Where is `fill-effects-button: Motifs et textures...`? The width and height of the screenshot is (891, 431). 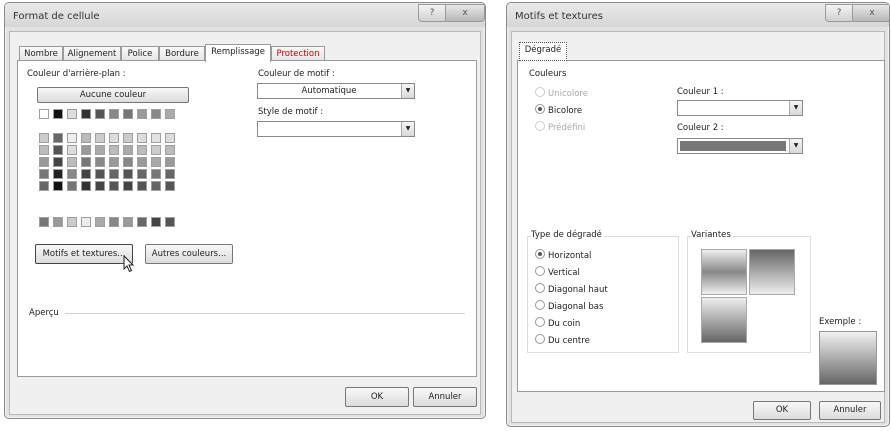 fill-effects-button: Motifs et textures... is located at coordinates (84, 254).